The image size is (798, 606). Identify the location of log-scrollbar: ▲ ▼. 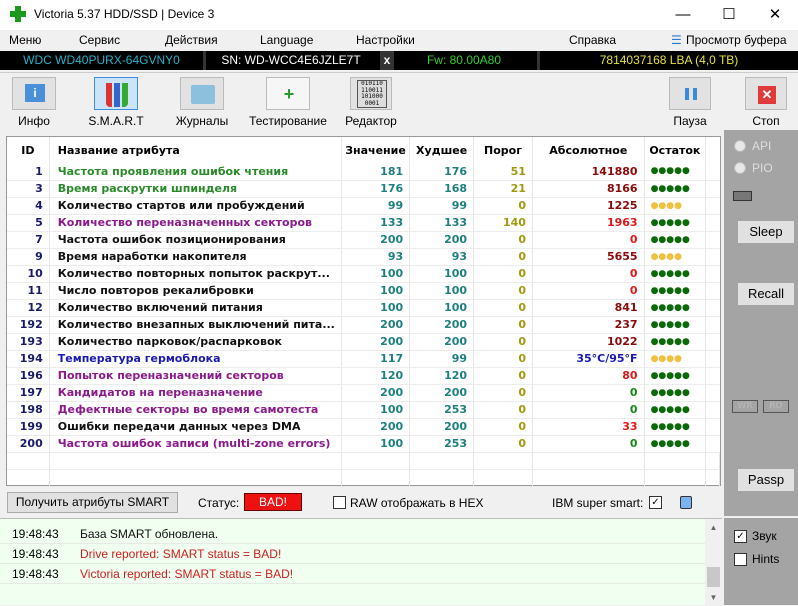
(713, 562).